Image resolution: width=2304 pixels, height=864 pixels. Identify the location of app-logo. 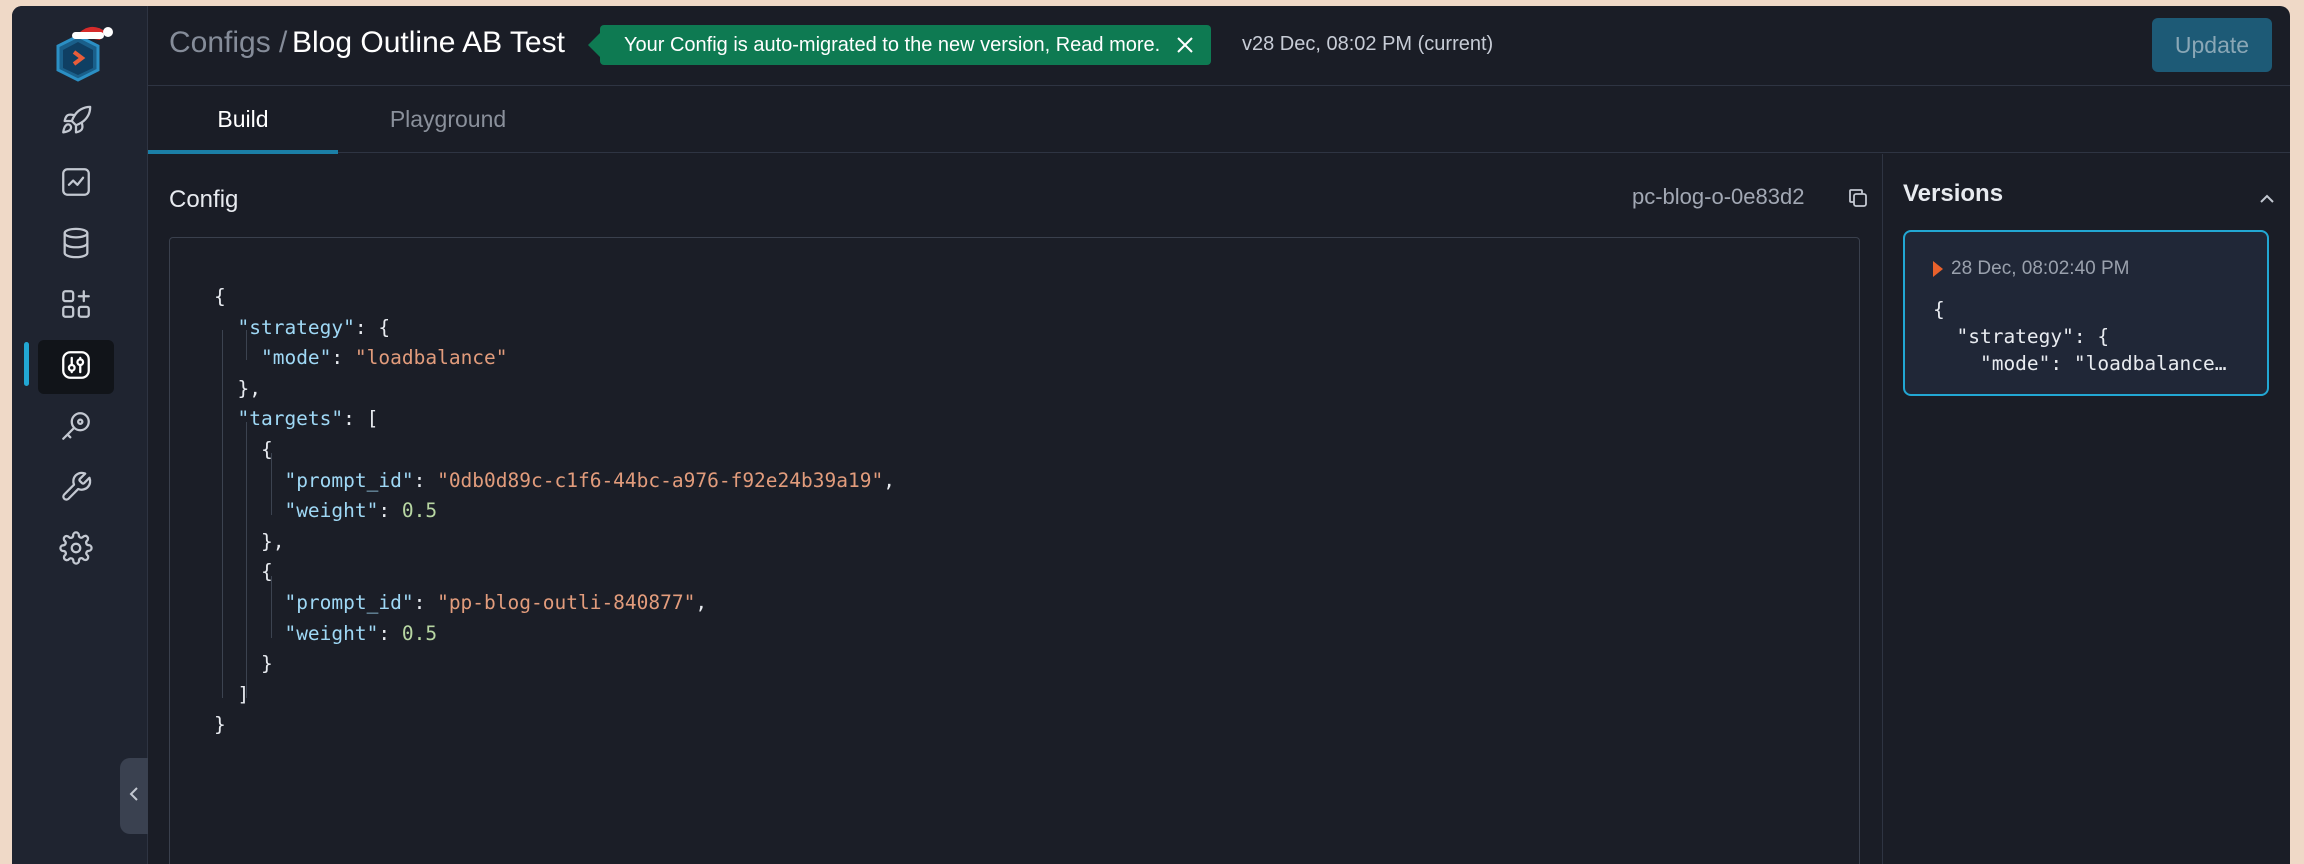
(83, 53).